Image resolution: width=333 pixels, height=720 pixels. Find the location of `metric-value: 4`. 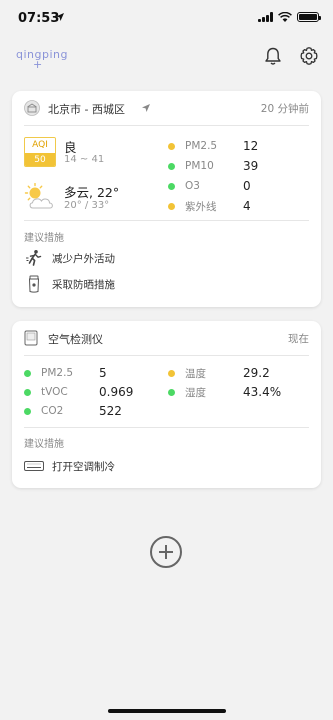

metric-value: 4 is located at coordinates (247, 206).